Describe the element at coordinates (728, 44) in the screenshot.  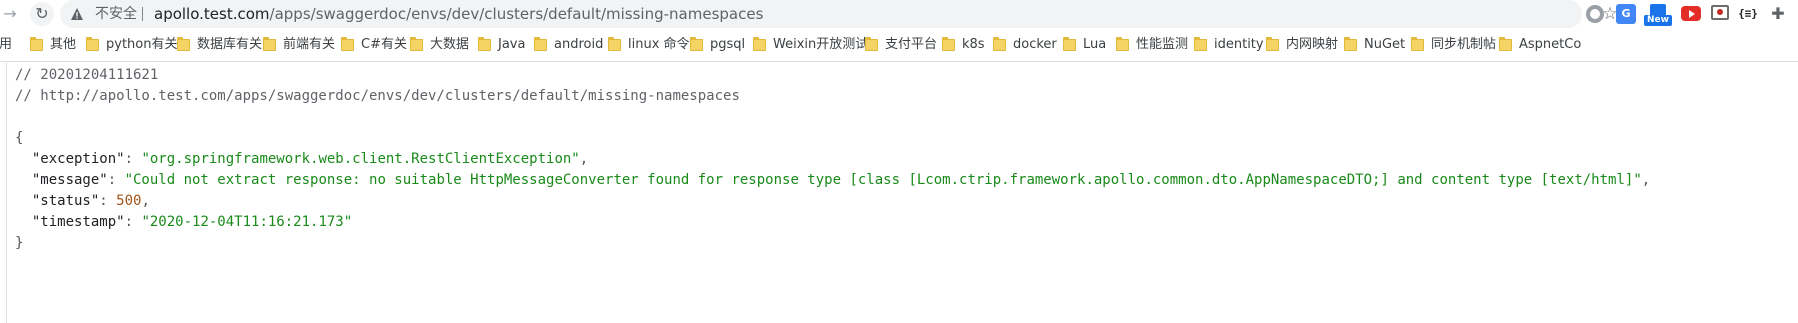
I see `bookmark-label: pgsql` at that location.